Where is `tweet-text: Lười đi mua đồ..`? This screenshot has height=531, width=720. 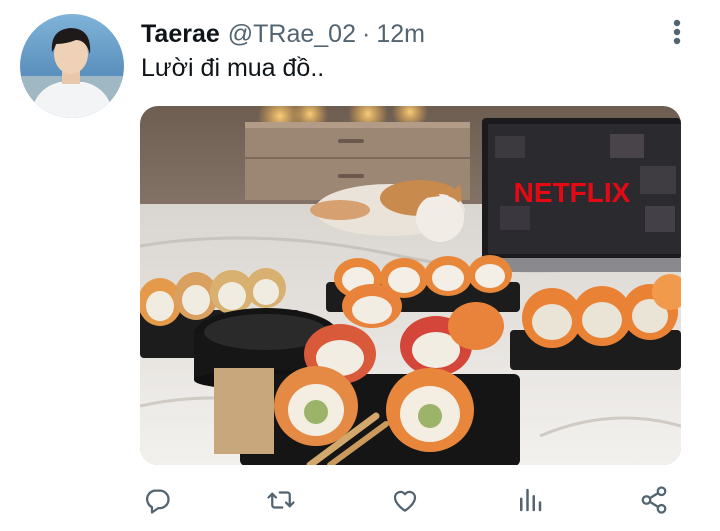
tweet-text: Lười đi mua đồ.. is located at coordinates (233, 68).